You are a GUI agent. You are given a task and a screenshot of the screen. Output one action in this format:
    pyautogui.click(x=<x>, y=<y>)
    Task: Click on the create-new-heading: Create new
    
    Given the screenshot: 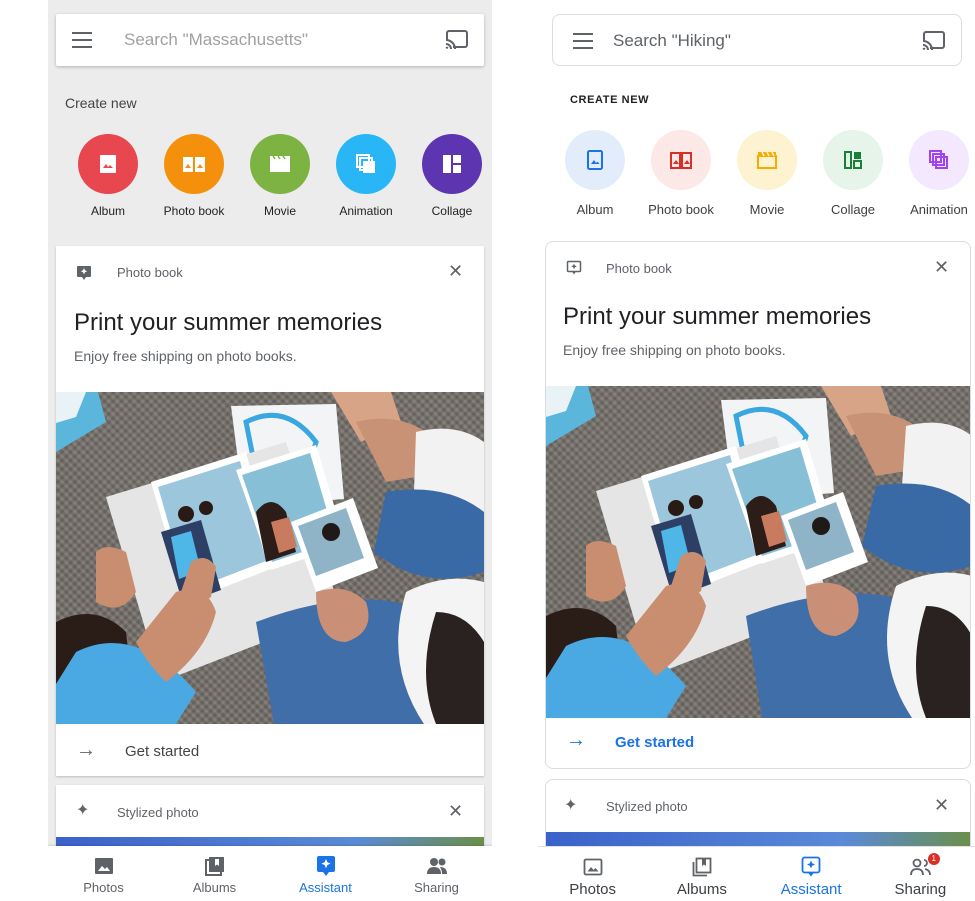 What is the action you would take?
    pyautogui.click(x=101, y=103)
    